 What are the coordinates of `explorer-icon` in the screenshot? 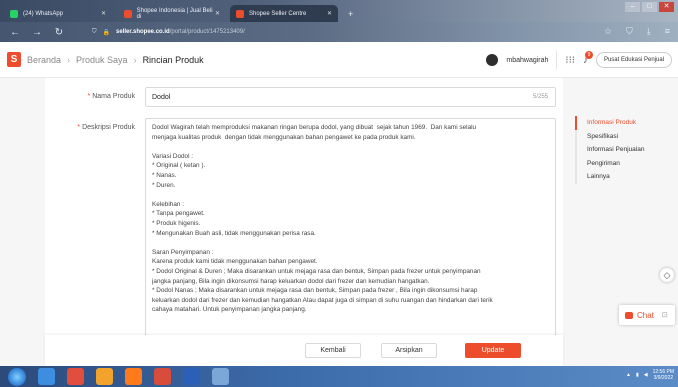 It's located at (46, 376).